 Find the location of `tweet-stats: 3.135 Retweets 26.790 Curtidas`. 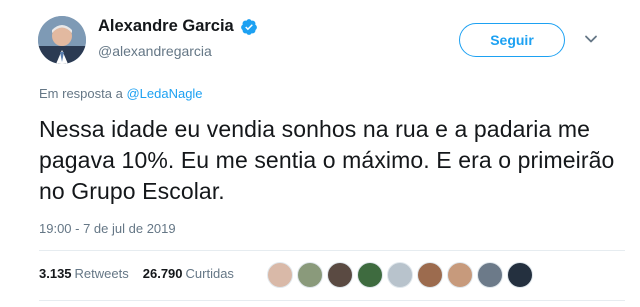

tweet-stats: 3.135 Retweets 26.790 Curtidas is located at coordinates (136, 273).